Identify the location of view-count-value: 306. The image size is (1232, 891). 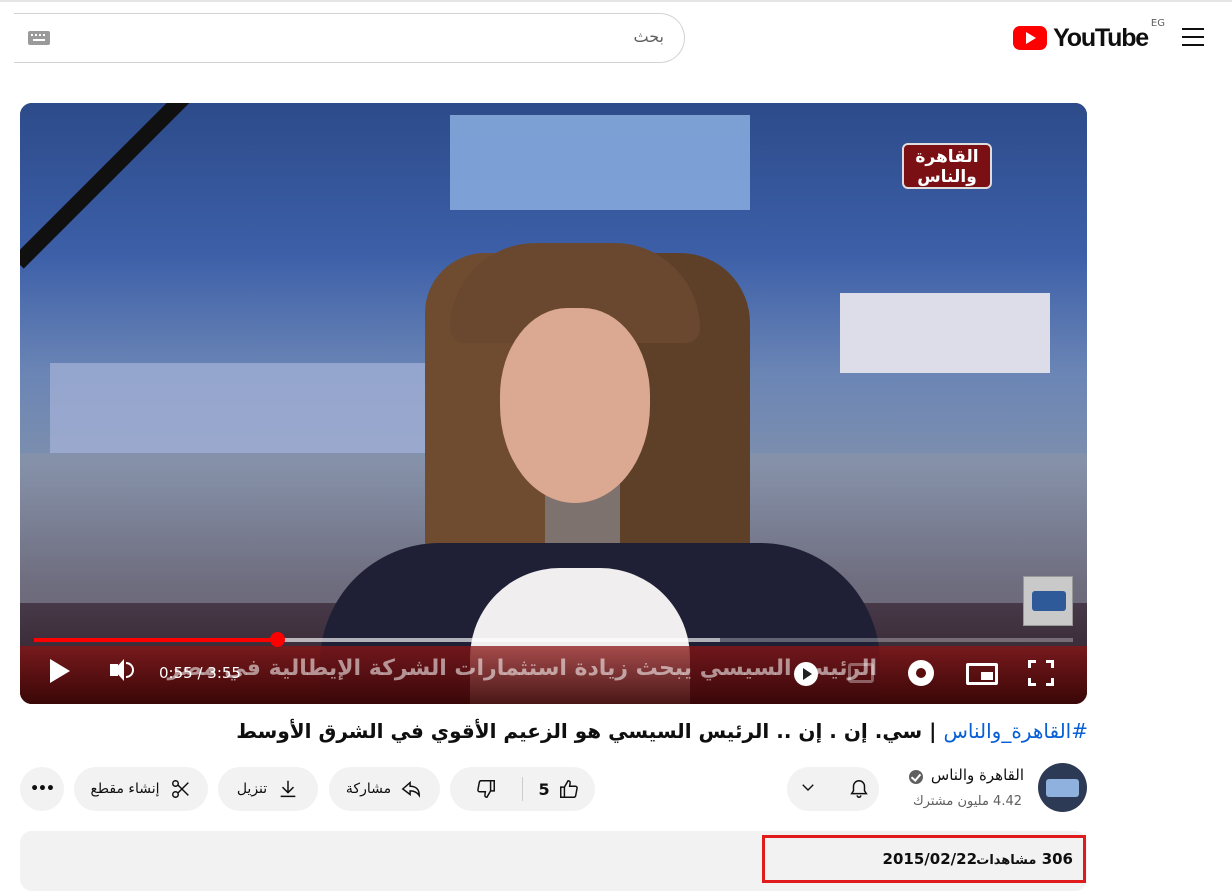
(1057, 859).